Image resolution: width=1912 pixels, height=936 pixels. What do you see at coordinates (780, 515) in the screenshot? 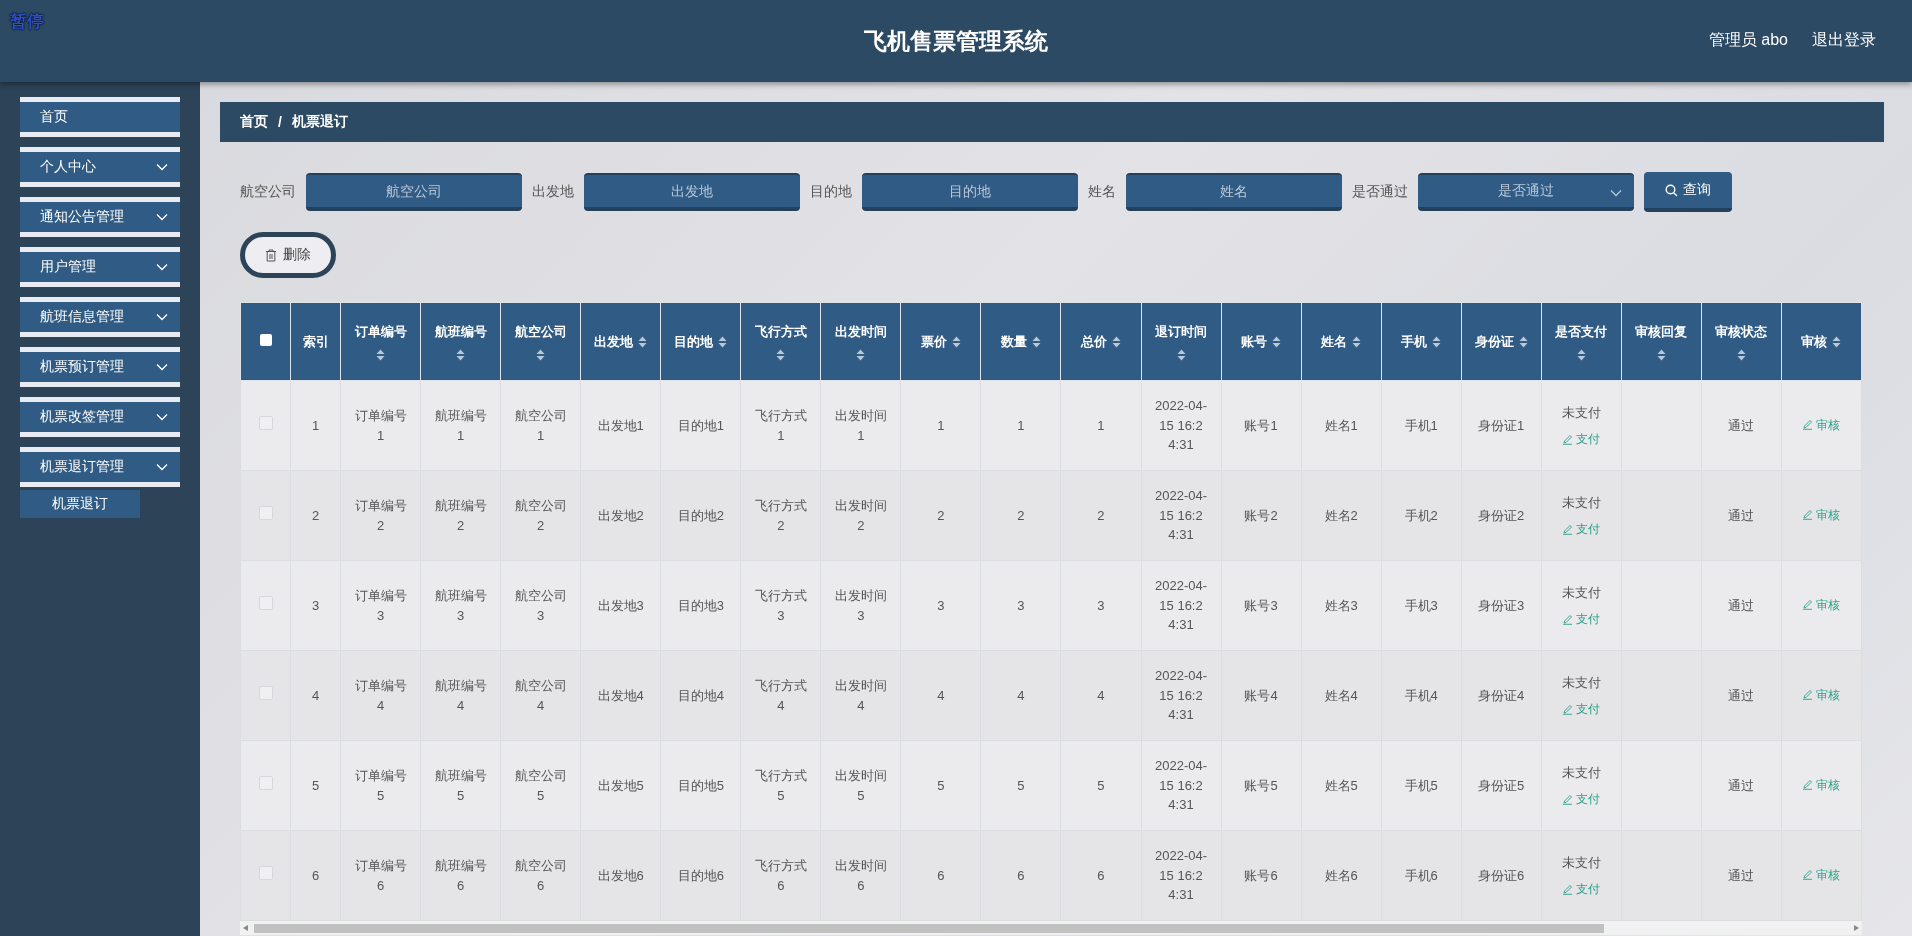
I see `table-cell: 飞行方式2` at bounding box center [780, 515].